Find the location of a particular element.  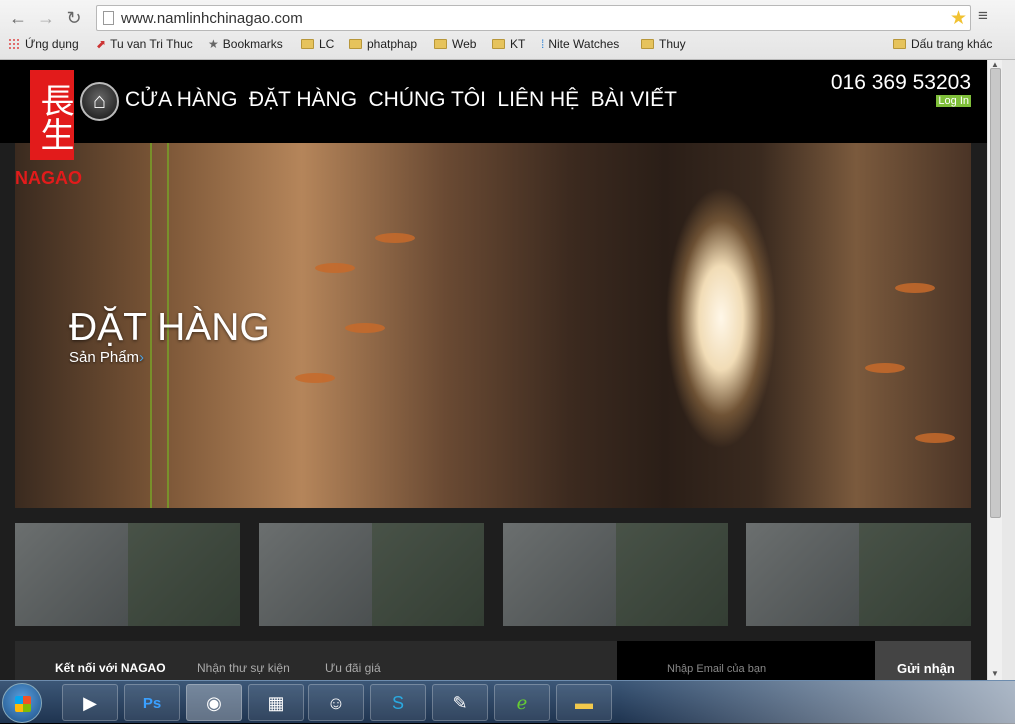

notepad-icon: ✎ is located at coordinates (460, 702).